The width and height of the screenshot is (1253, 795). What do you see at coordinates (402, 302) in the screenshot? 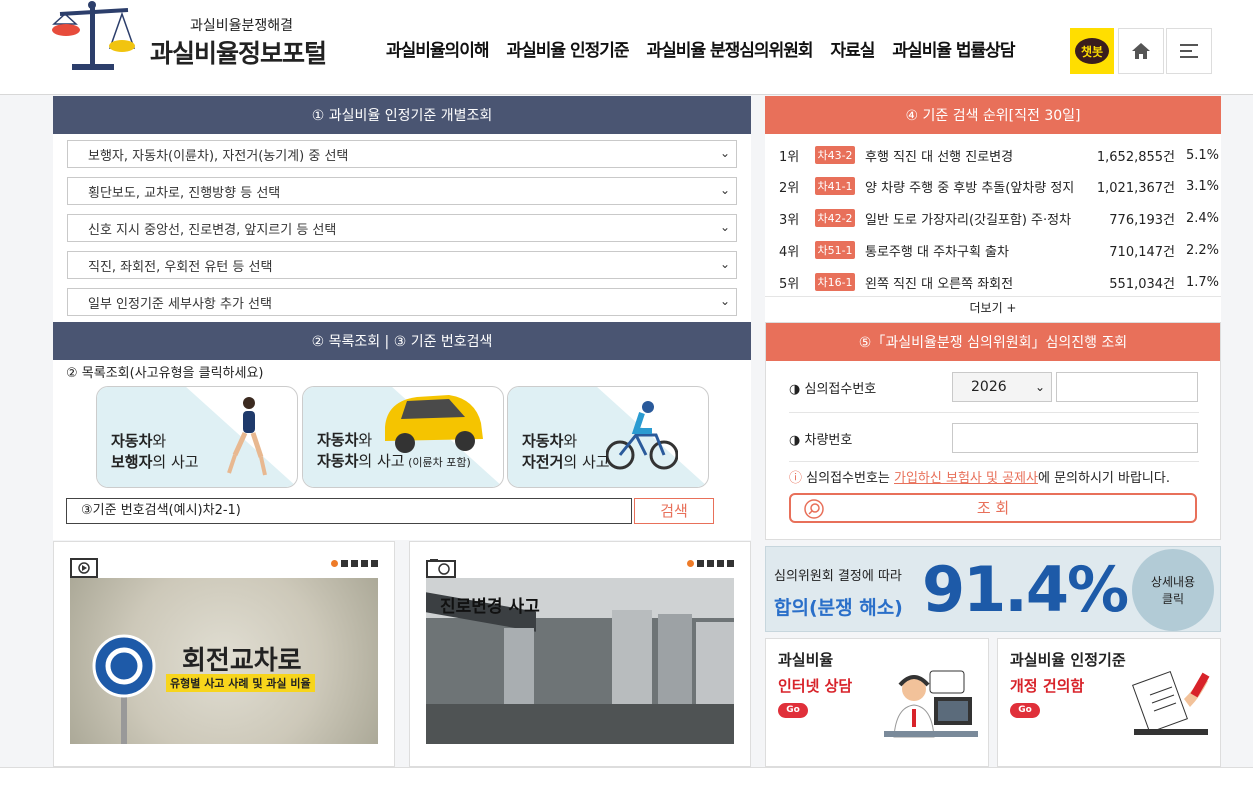
I see `select-detail: 일부 인정기준 세부사항 추가 선택 ⌄` at bounding box center [402, 302].